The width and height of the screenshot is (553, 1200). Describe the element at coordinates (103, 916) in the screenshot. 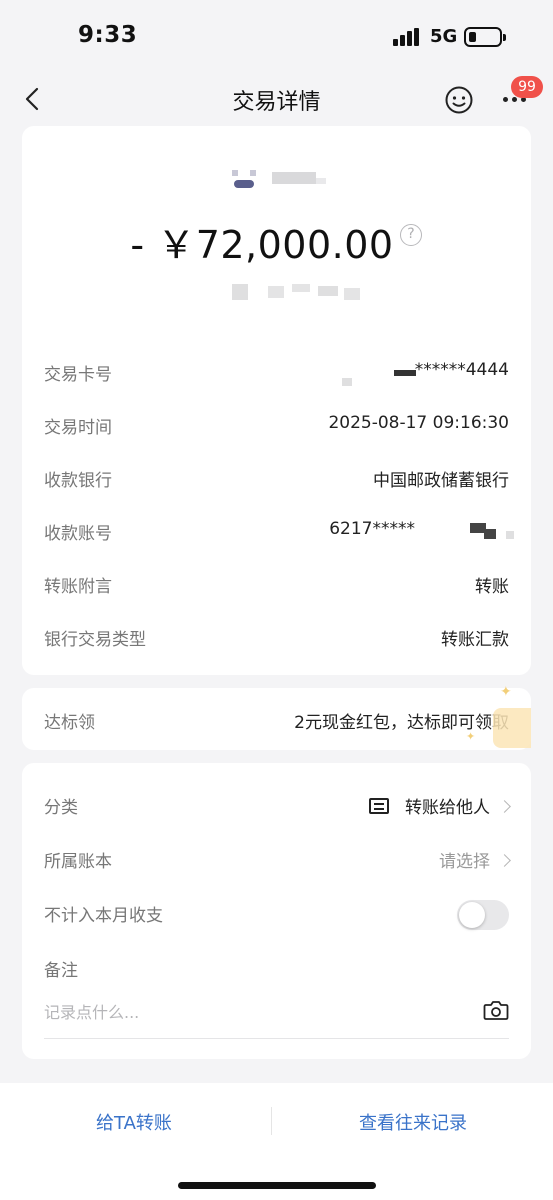

I see `exclude-label: 不计入本月收支` at that location.